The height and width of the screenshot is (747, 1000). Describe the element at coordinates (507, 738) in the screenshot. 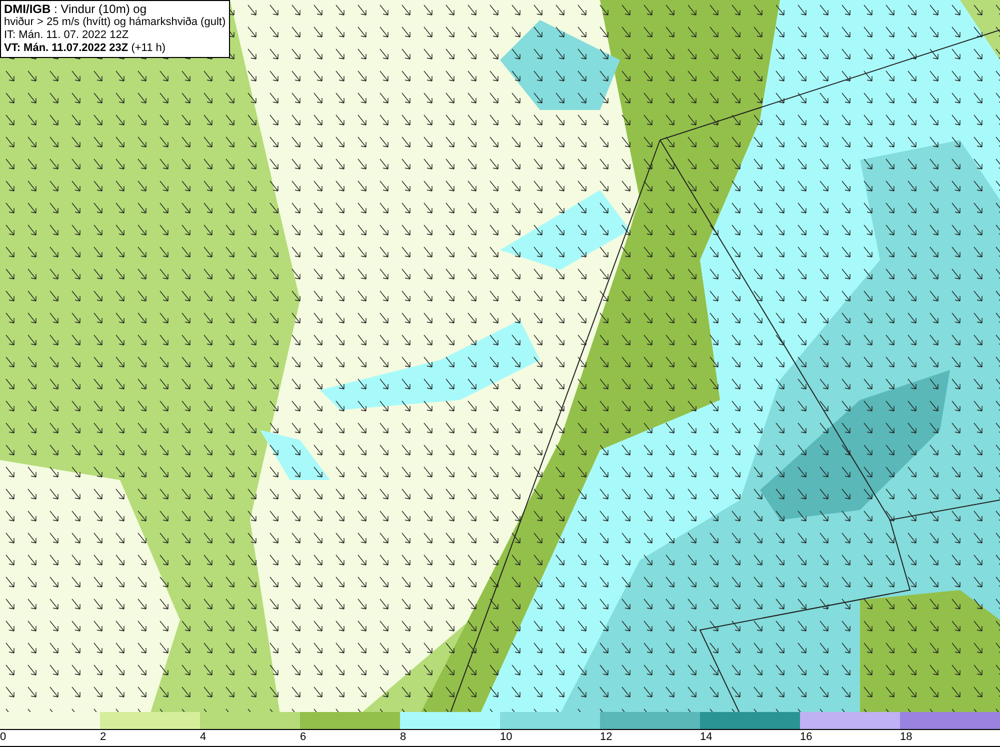

I see `legend-label: 10` at that location.